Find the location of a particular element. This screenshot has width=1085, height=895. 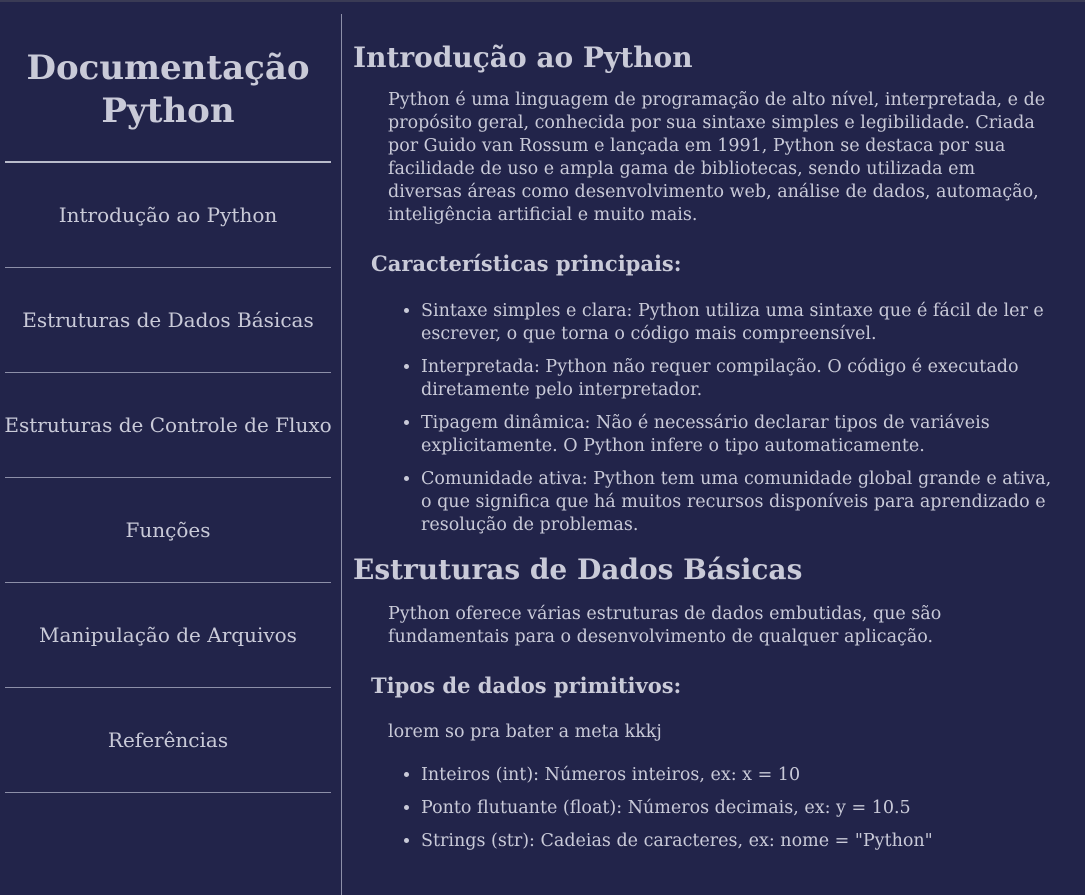

nav-item-manipulacao-arquivos: Manipulação de Arquivos is located at coordinates (168, 635).